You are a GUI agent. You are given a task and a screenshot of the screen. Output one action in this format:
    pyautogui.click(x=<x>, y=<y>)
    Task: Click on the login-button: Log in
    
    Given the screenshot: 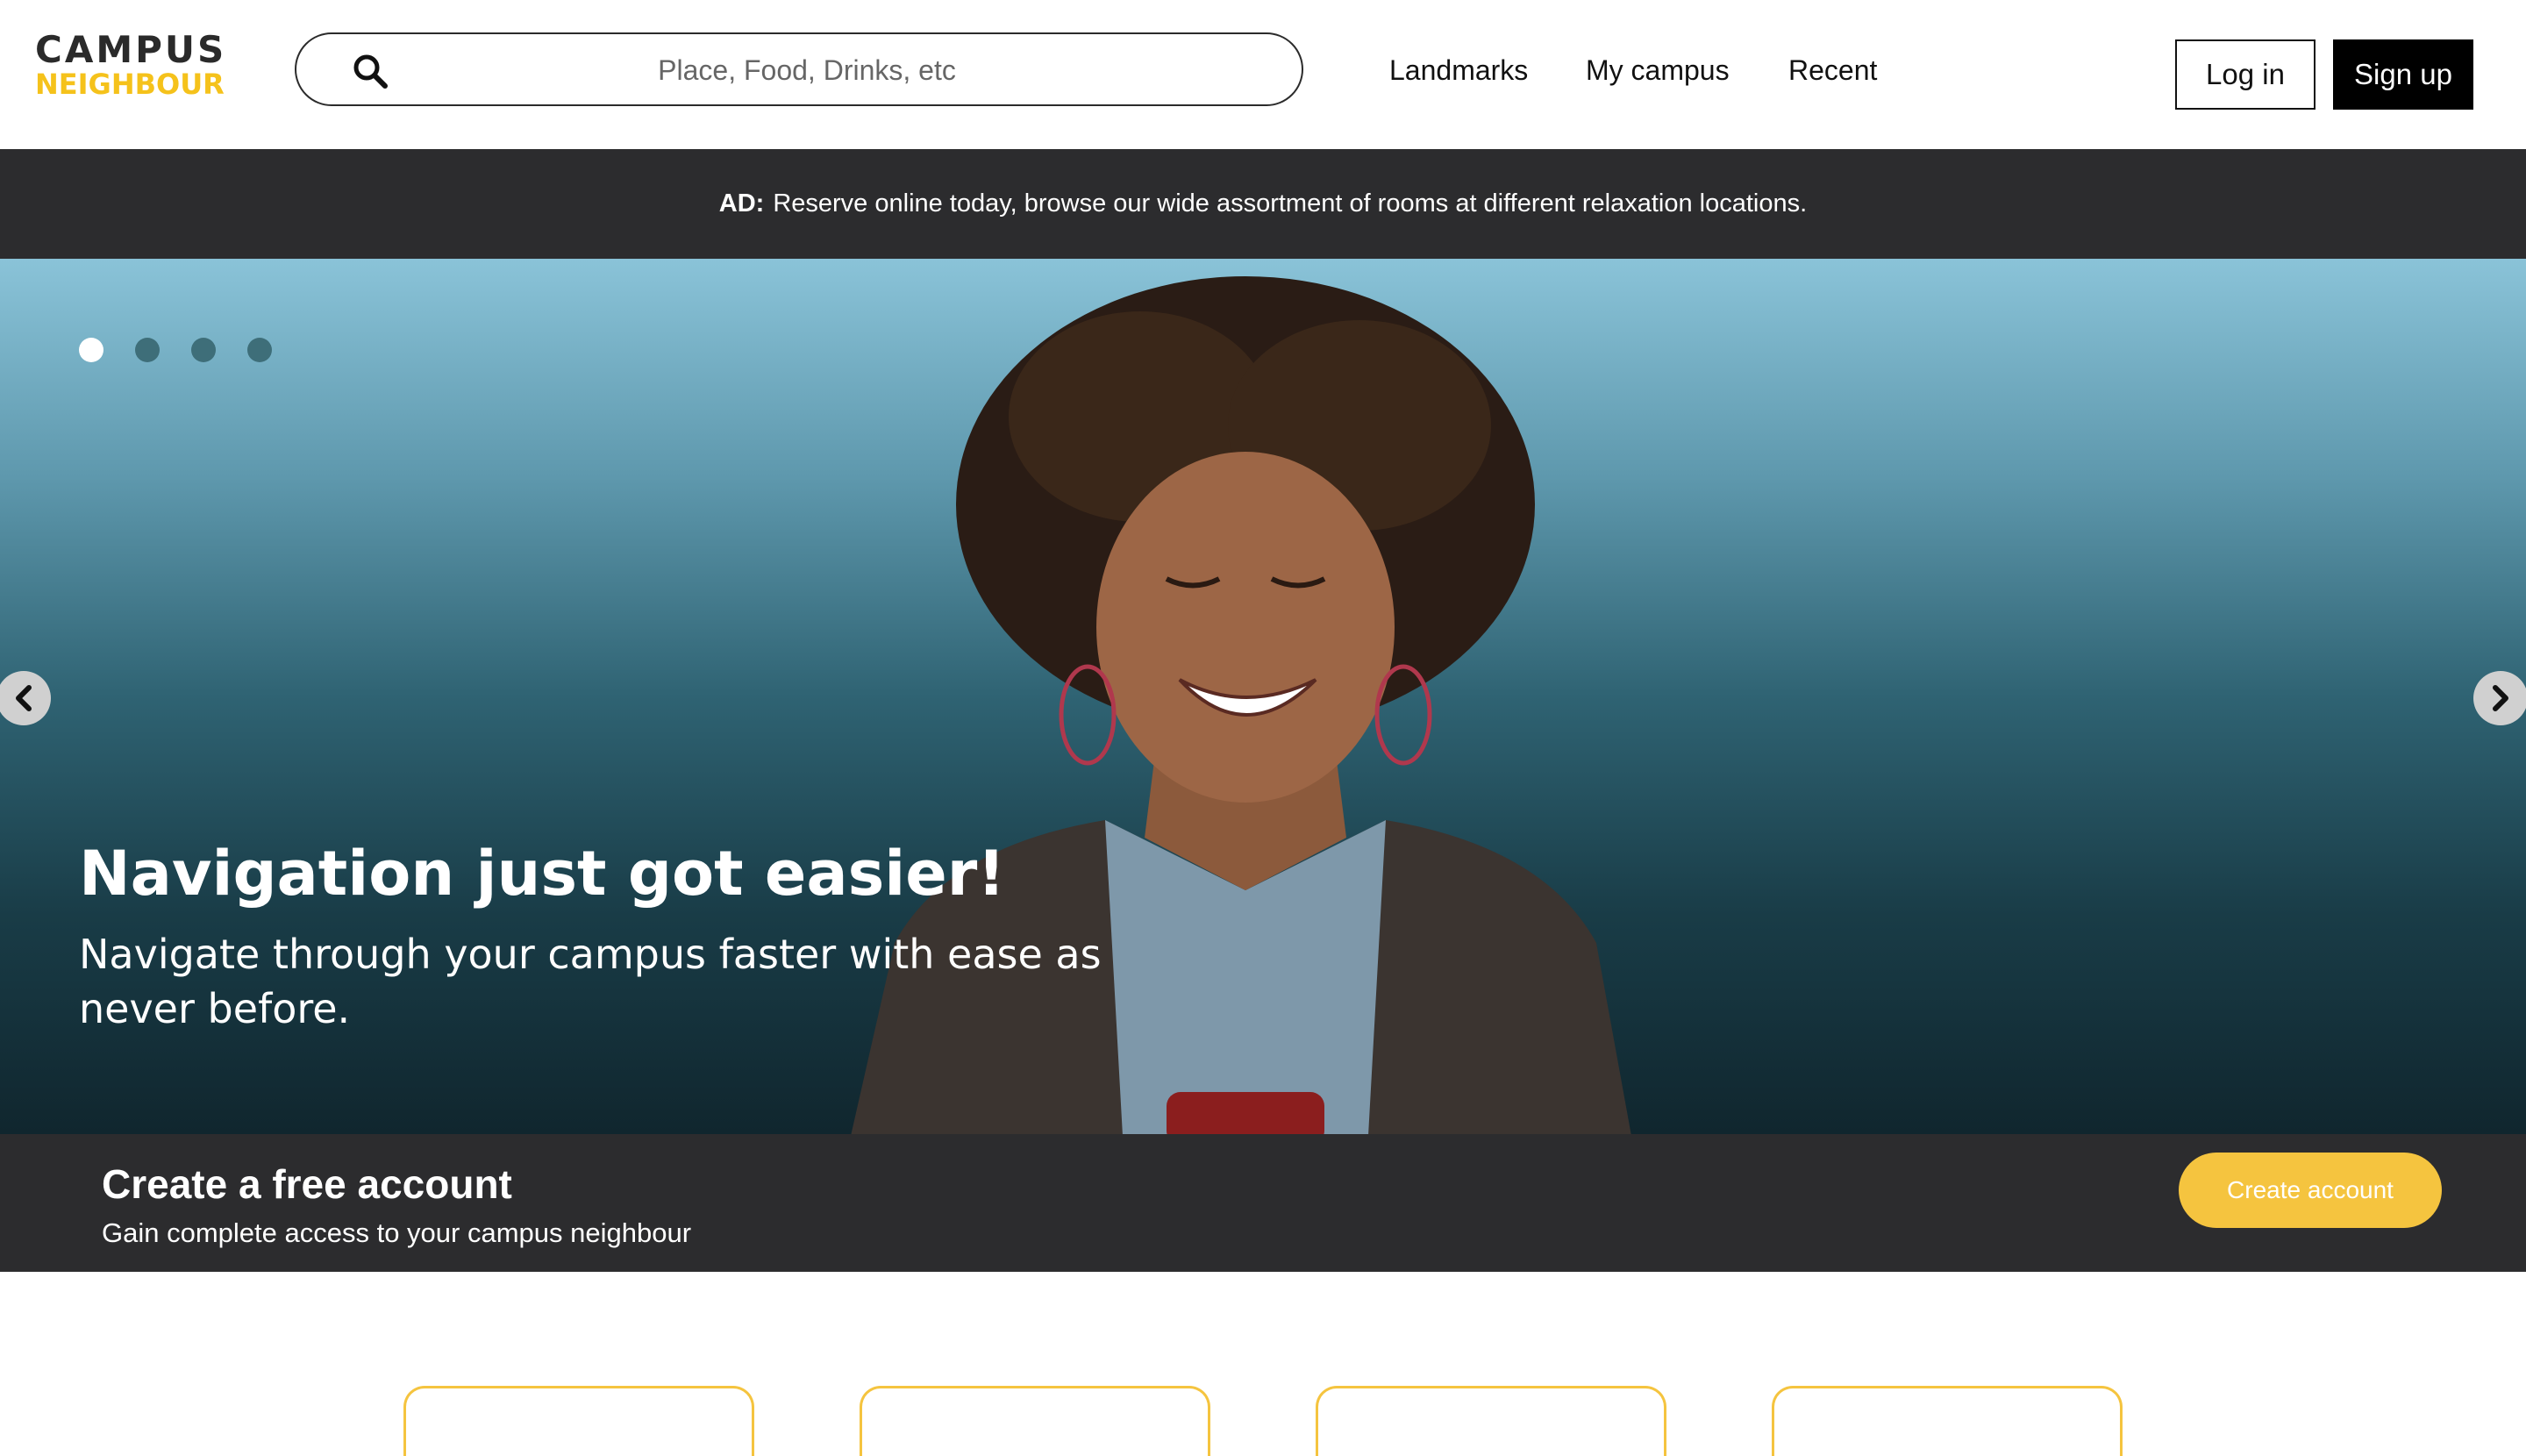 What is the action you would take?
    pyautogui.click(x=2245, y=74)
    